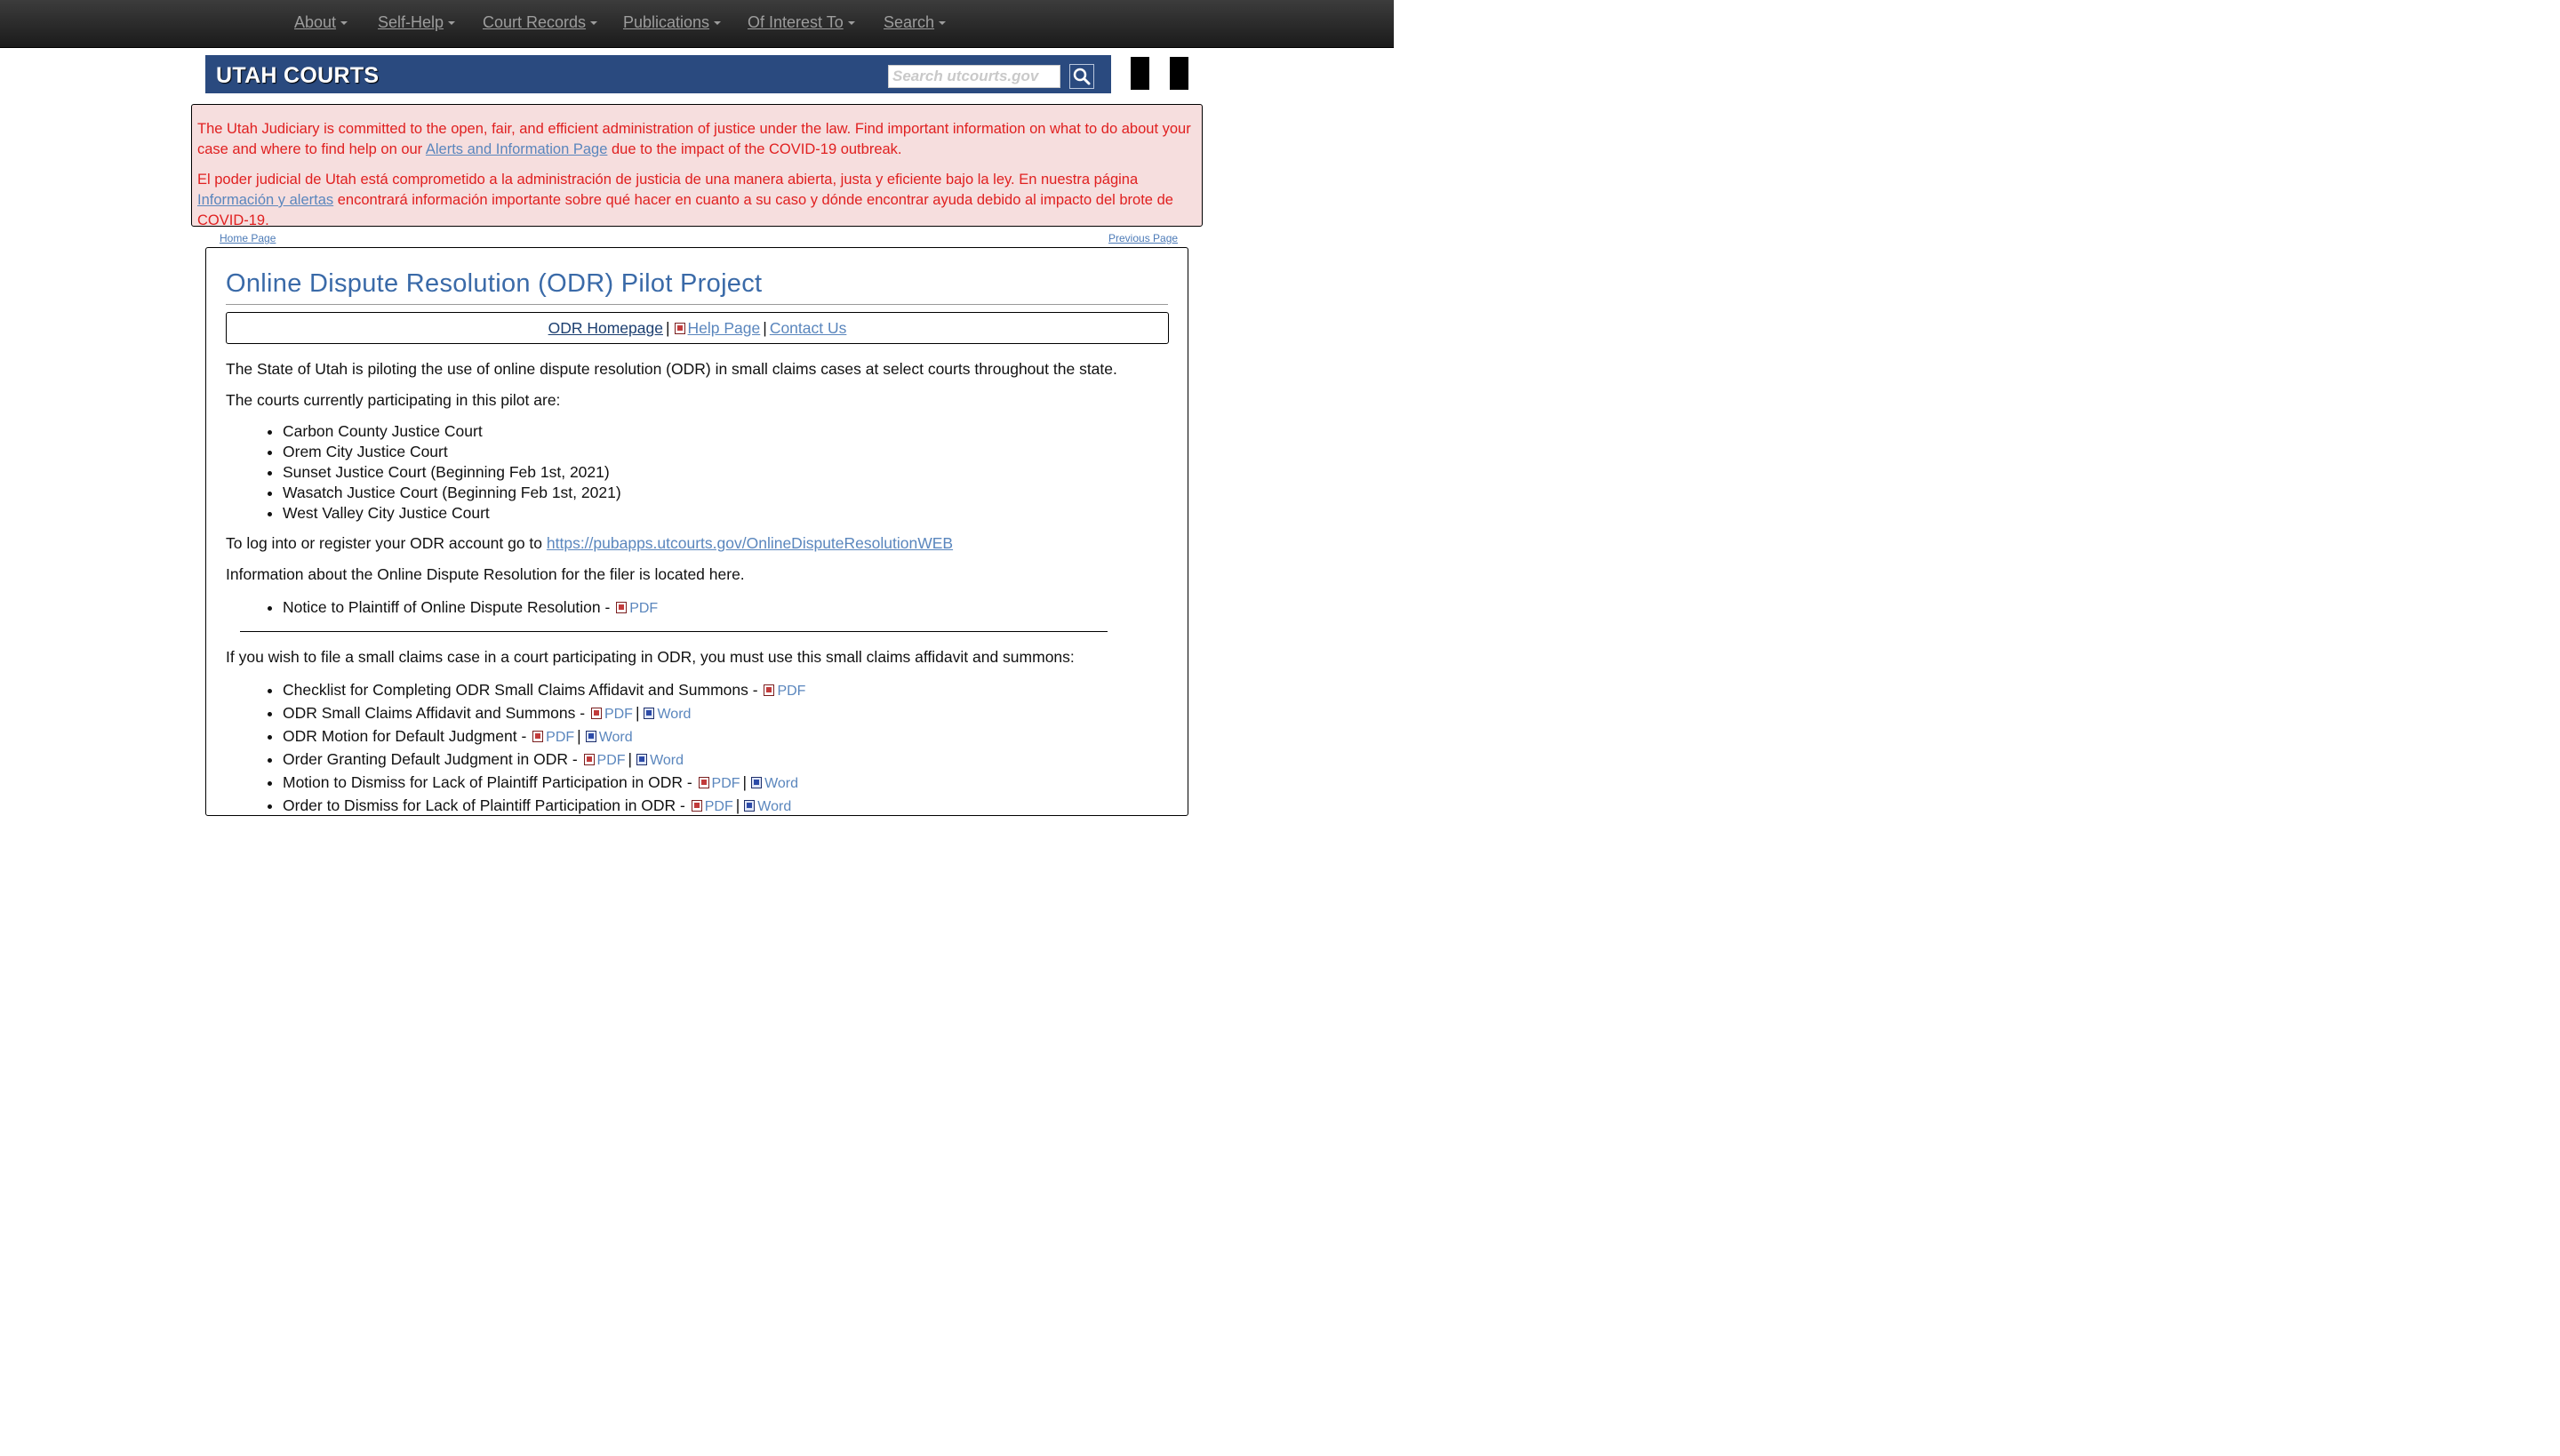  I want to click on nav-self-help: Self-Help, so click(417, 22).